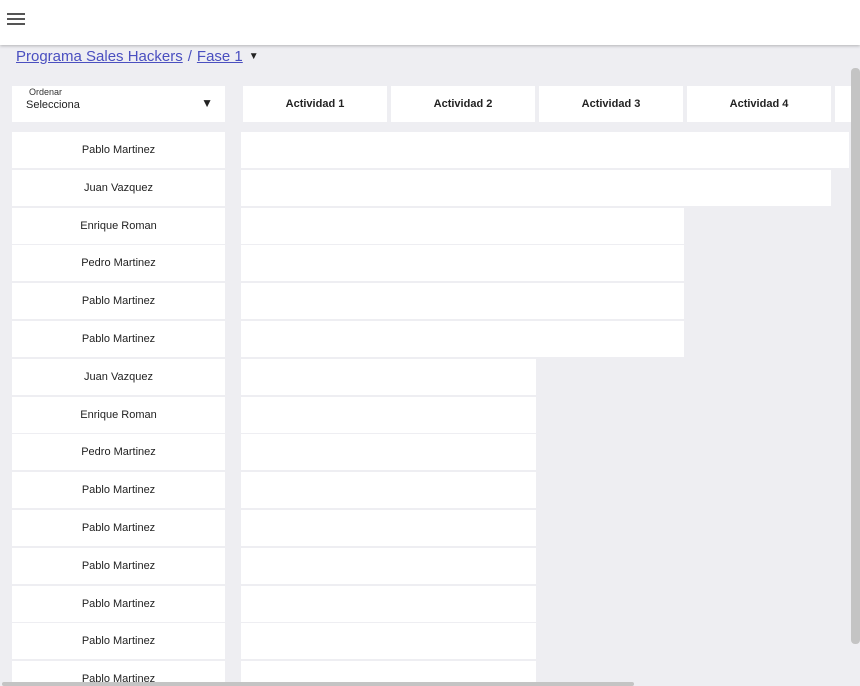 Image resolution: width=860 pixels, height=686 pixels. I want to click on column-header-activity-4: Actividad 4, so click(759, 104).